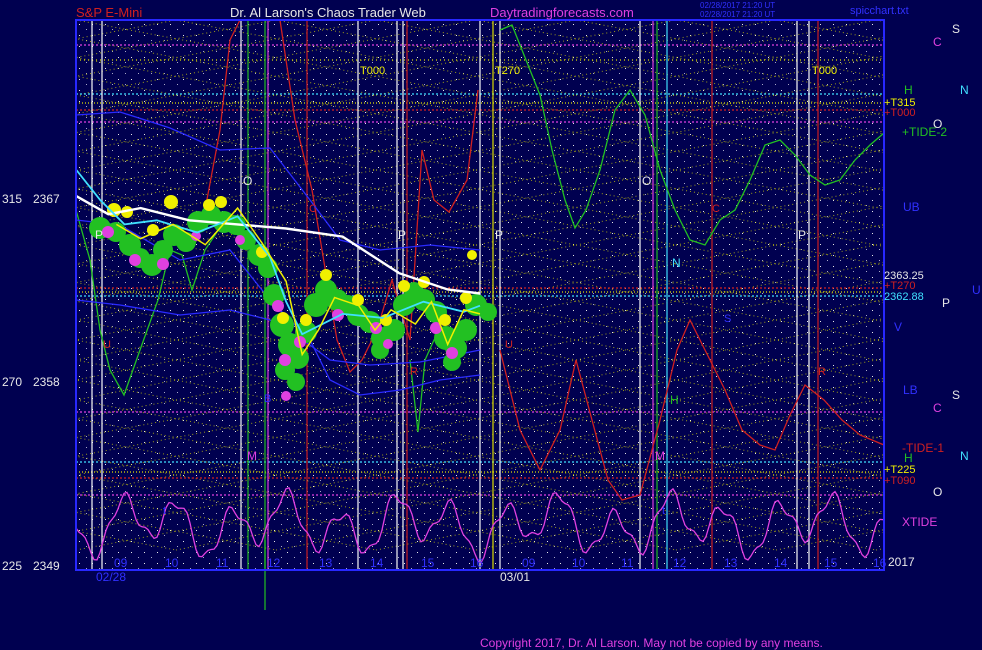 Image resolution: width=982 pixels, height=650 pixels. Describe the element at coordinates (12, 199) in the screenshot. I see `y-tick-angle: 315` at that location.